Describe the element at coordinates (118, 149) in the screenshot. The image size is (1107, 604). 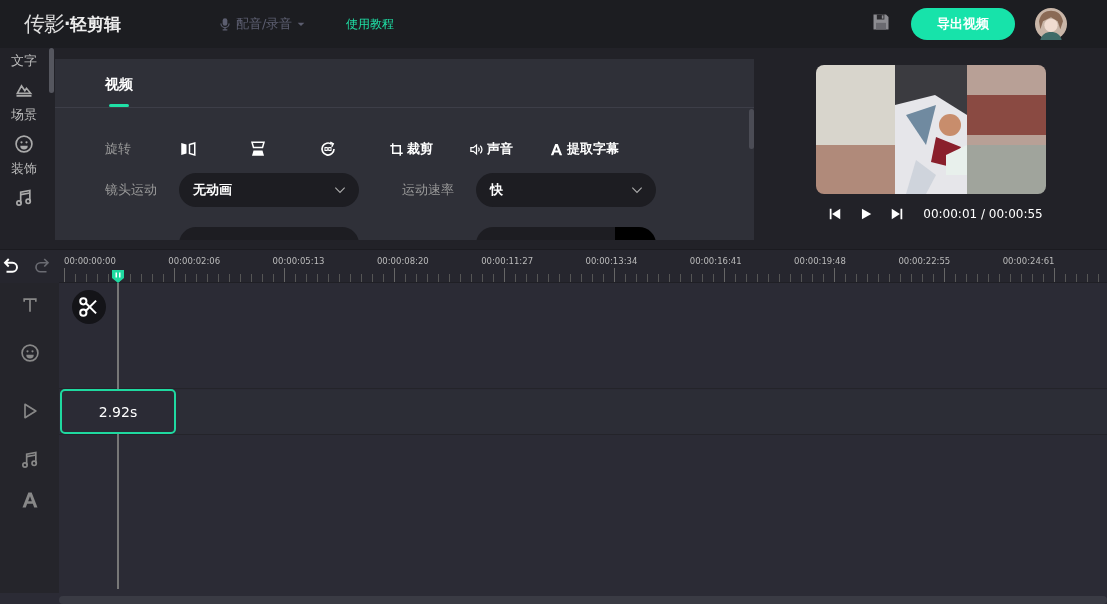
I see `field-label: 旋转` at that location.